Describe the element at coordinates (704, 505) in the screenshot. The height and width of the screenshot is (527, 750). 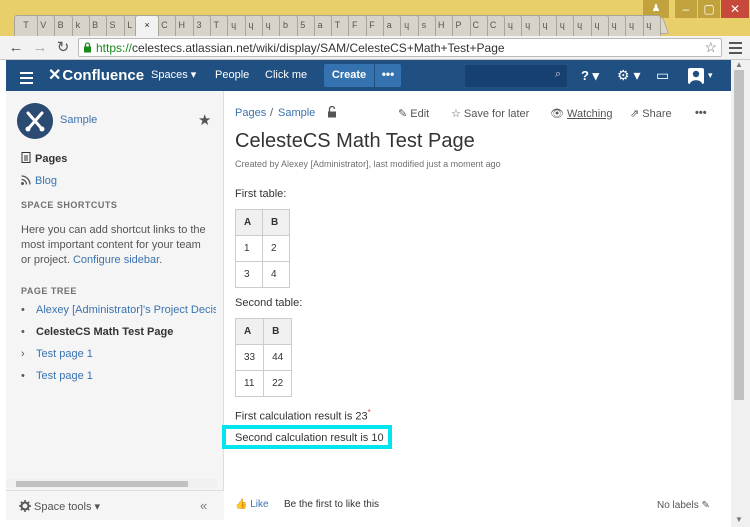
I see `edit-labels-pencil-icon: ✎` at that location.